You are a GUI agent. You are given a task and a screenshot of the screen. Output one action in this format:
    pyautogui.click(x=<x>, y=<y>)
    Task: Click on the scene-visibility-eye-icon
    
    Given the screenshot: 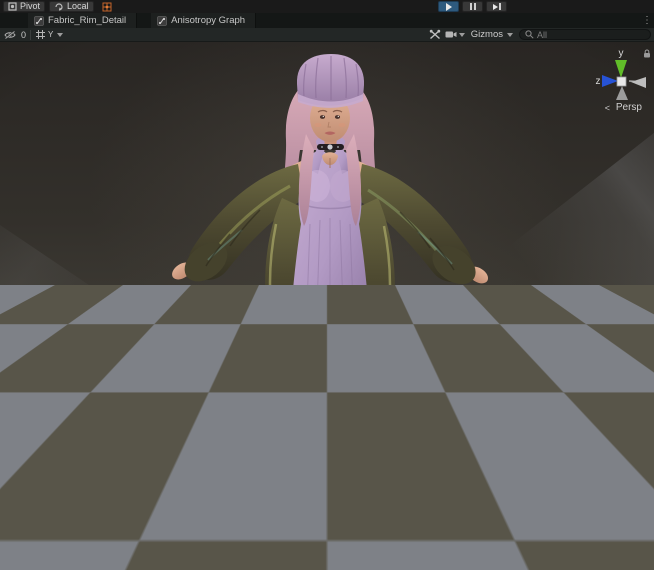 What is the action you would take?
    pyautogui.click(x=10, y=35)
    